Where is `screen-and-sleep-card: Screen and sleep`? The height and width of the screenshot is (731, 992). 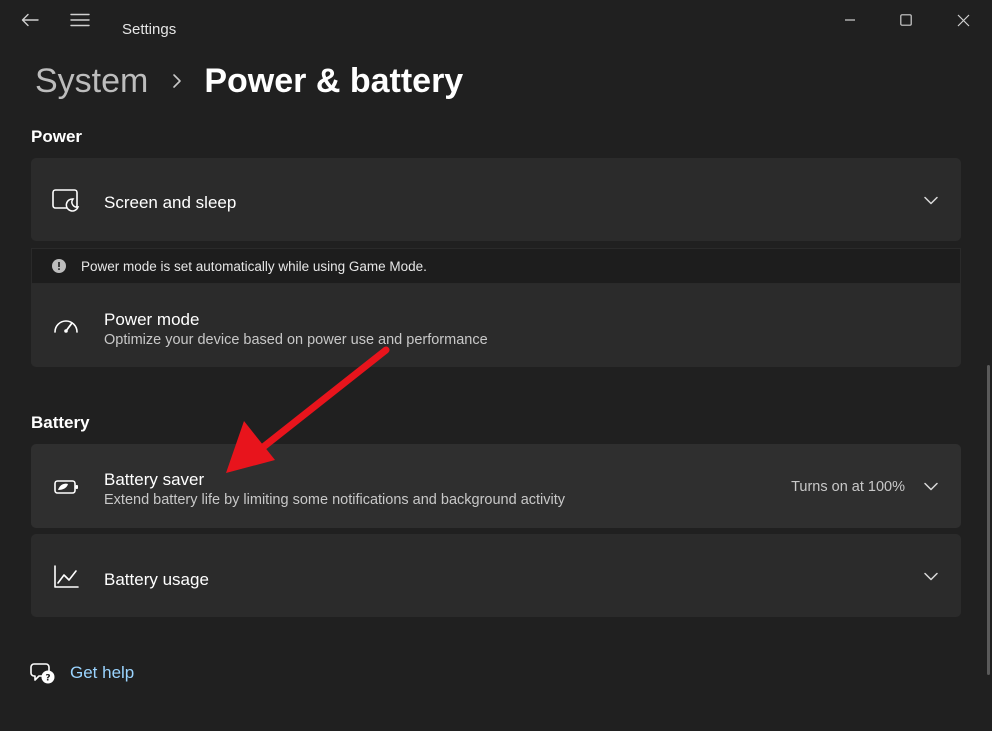 screen-and-sleep-card: Screen and sleep is located at coordinates (496, 199).